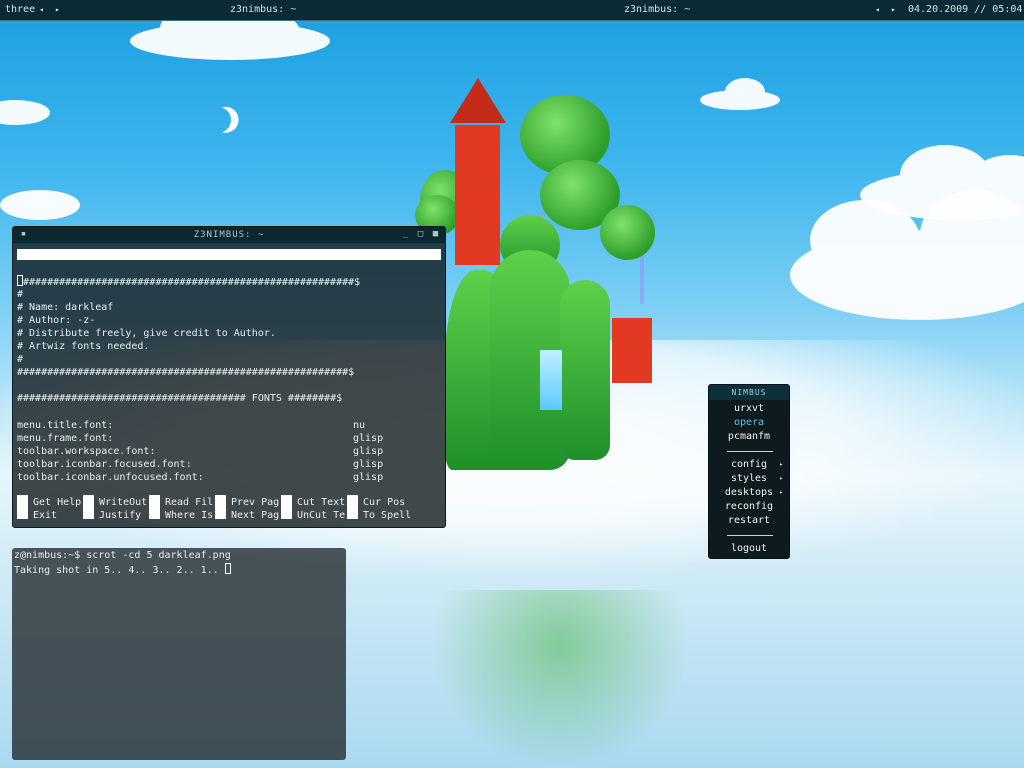 Image resolution: width=1024 pixels, height=768 pixels. I want to click on editor-title: Z3NIMBUS: ~, so click(229, 235).